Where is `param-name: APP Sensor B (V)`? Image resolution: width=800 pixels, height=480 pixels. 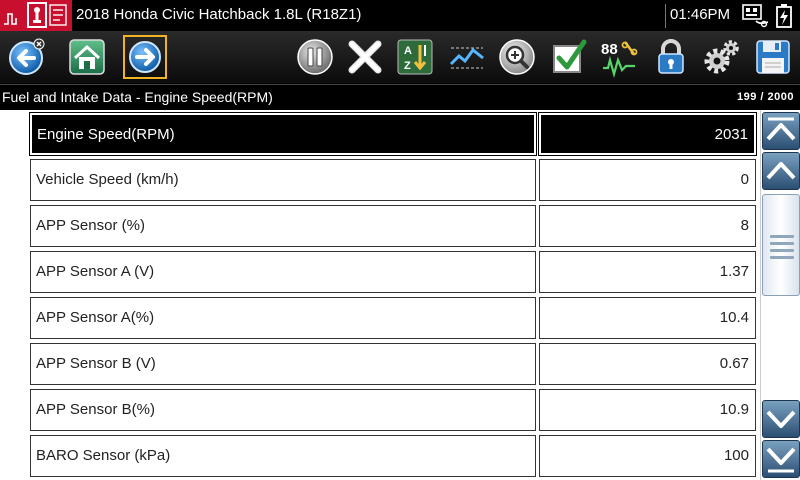 param-name: APP Sensor B (V) is located at coordinates (283, 364).